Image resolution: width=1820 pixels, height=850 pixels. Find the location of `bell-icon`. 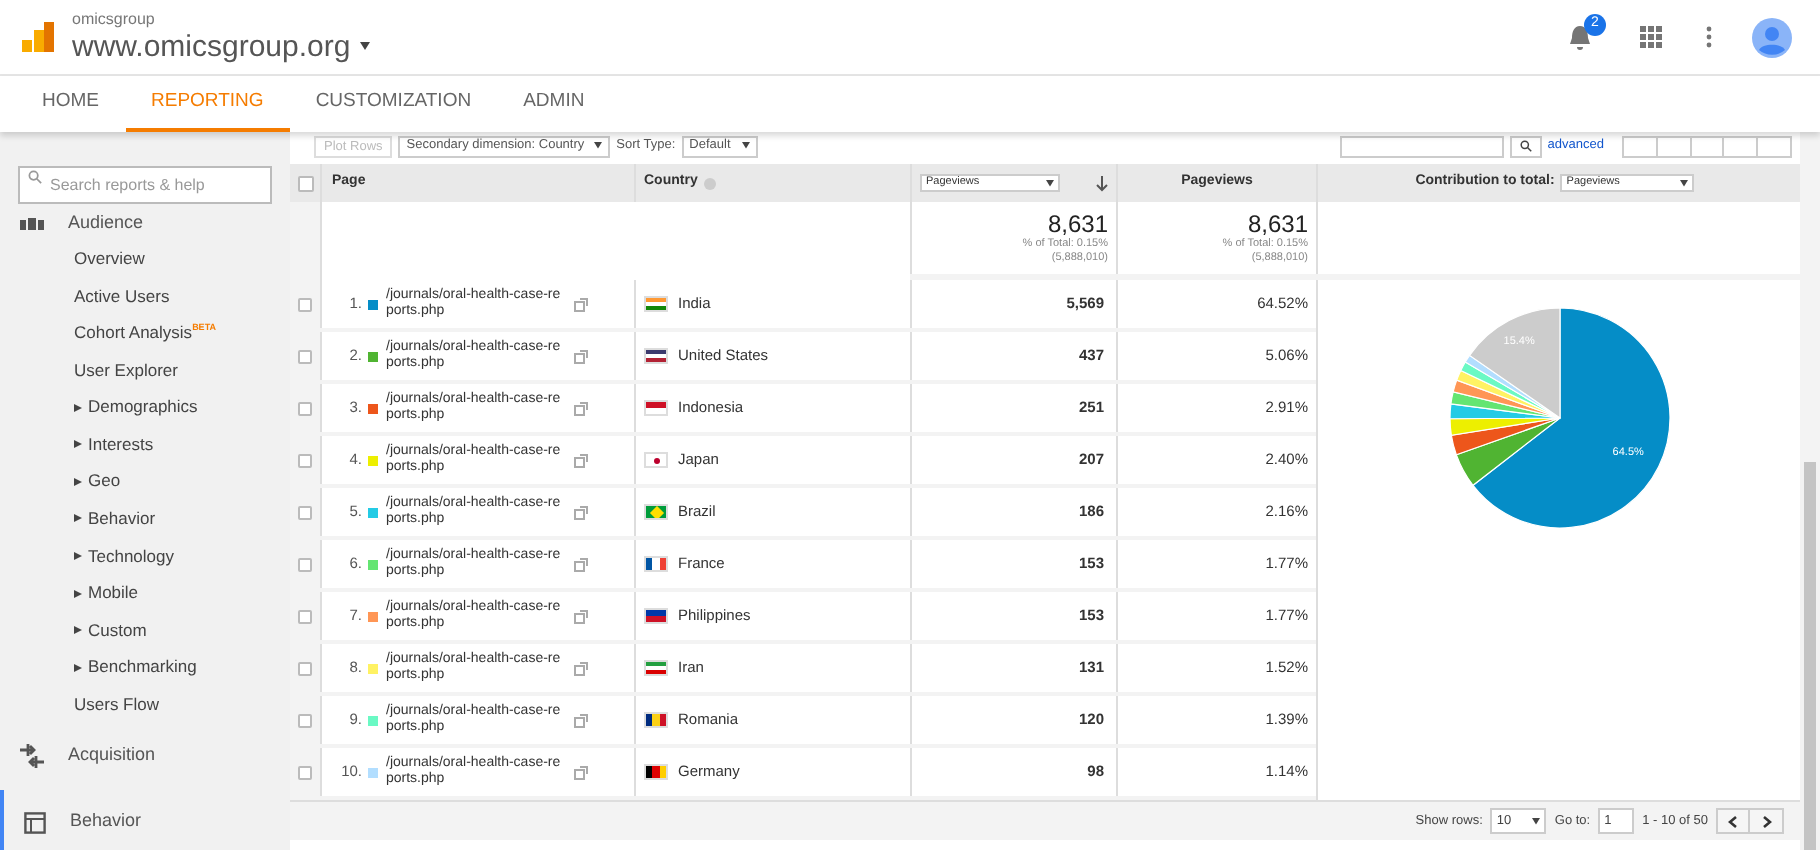

bell-icon is located at coordinates (1580, 37).